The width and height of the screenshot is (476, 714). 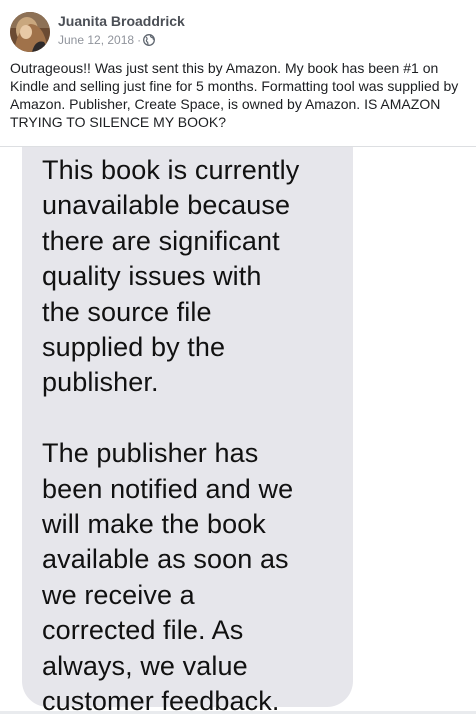 I want to click on post-date: June 12, 2018, so click(x=96, y=40).